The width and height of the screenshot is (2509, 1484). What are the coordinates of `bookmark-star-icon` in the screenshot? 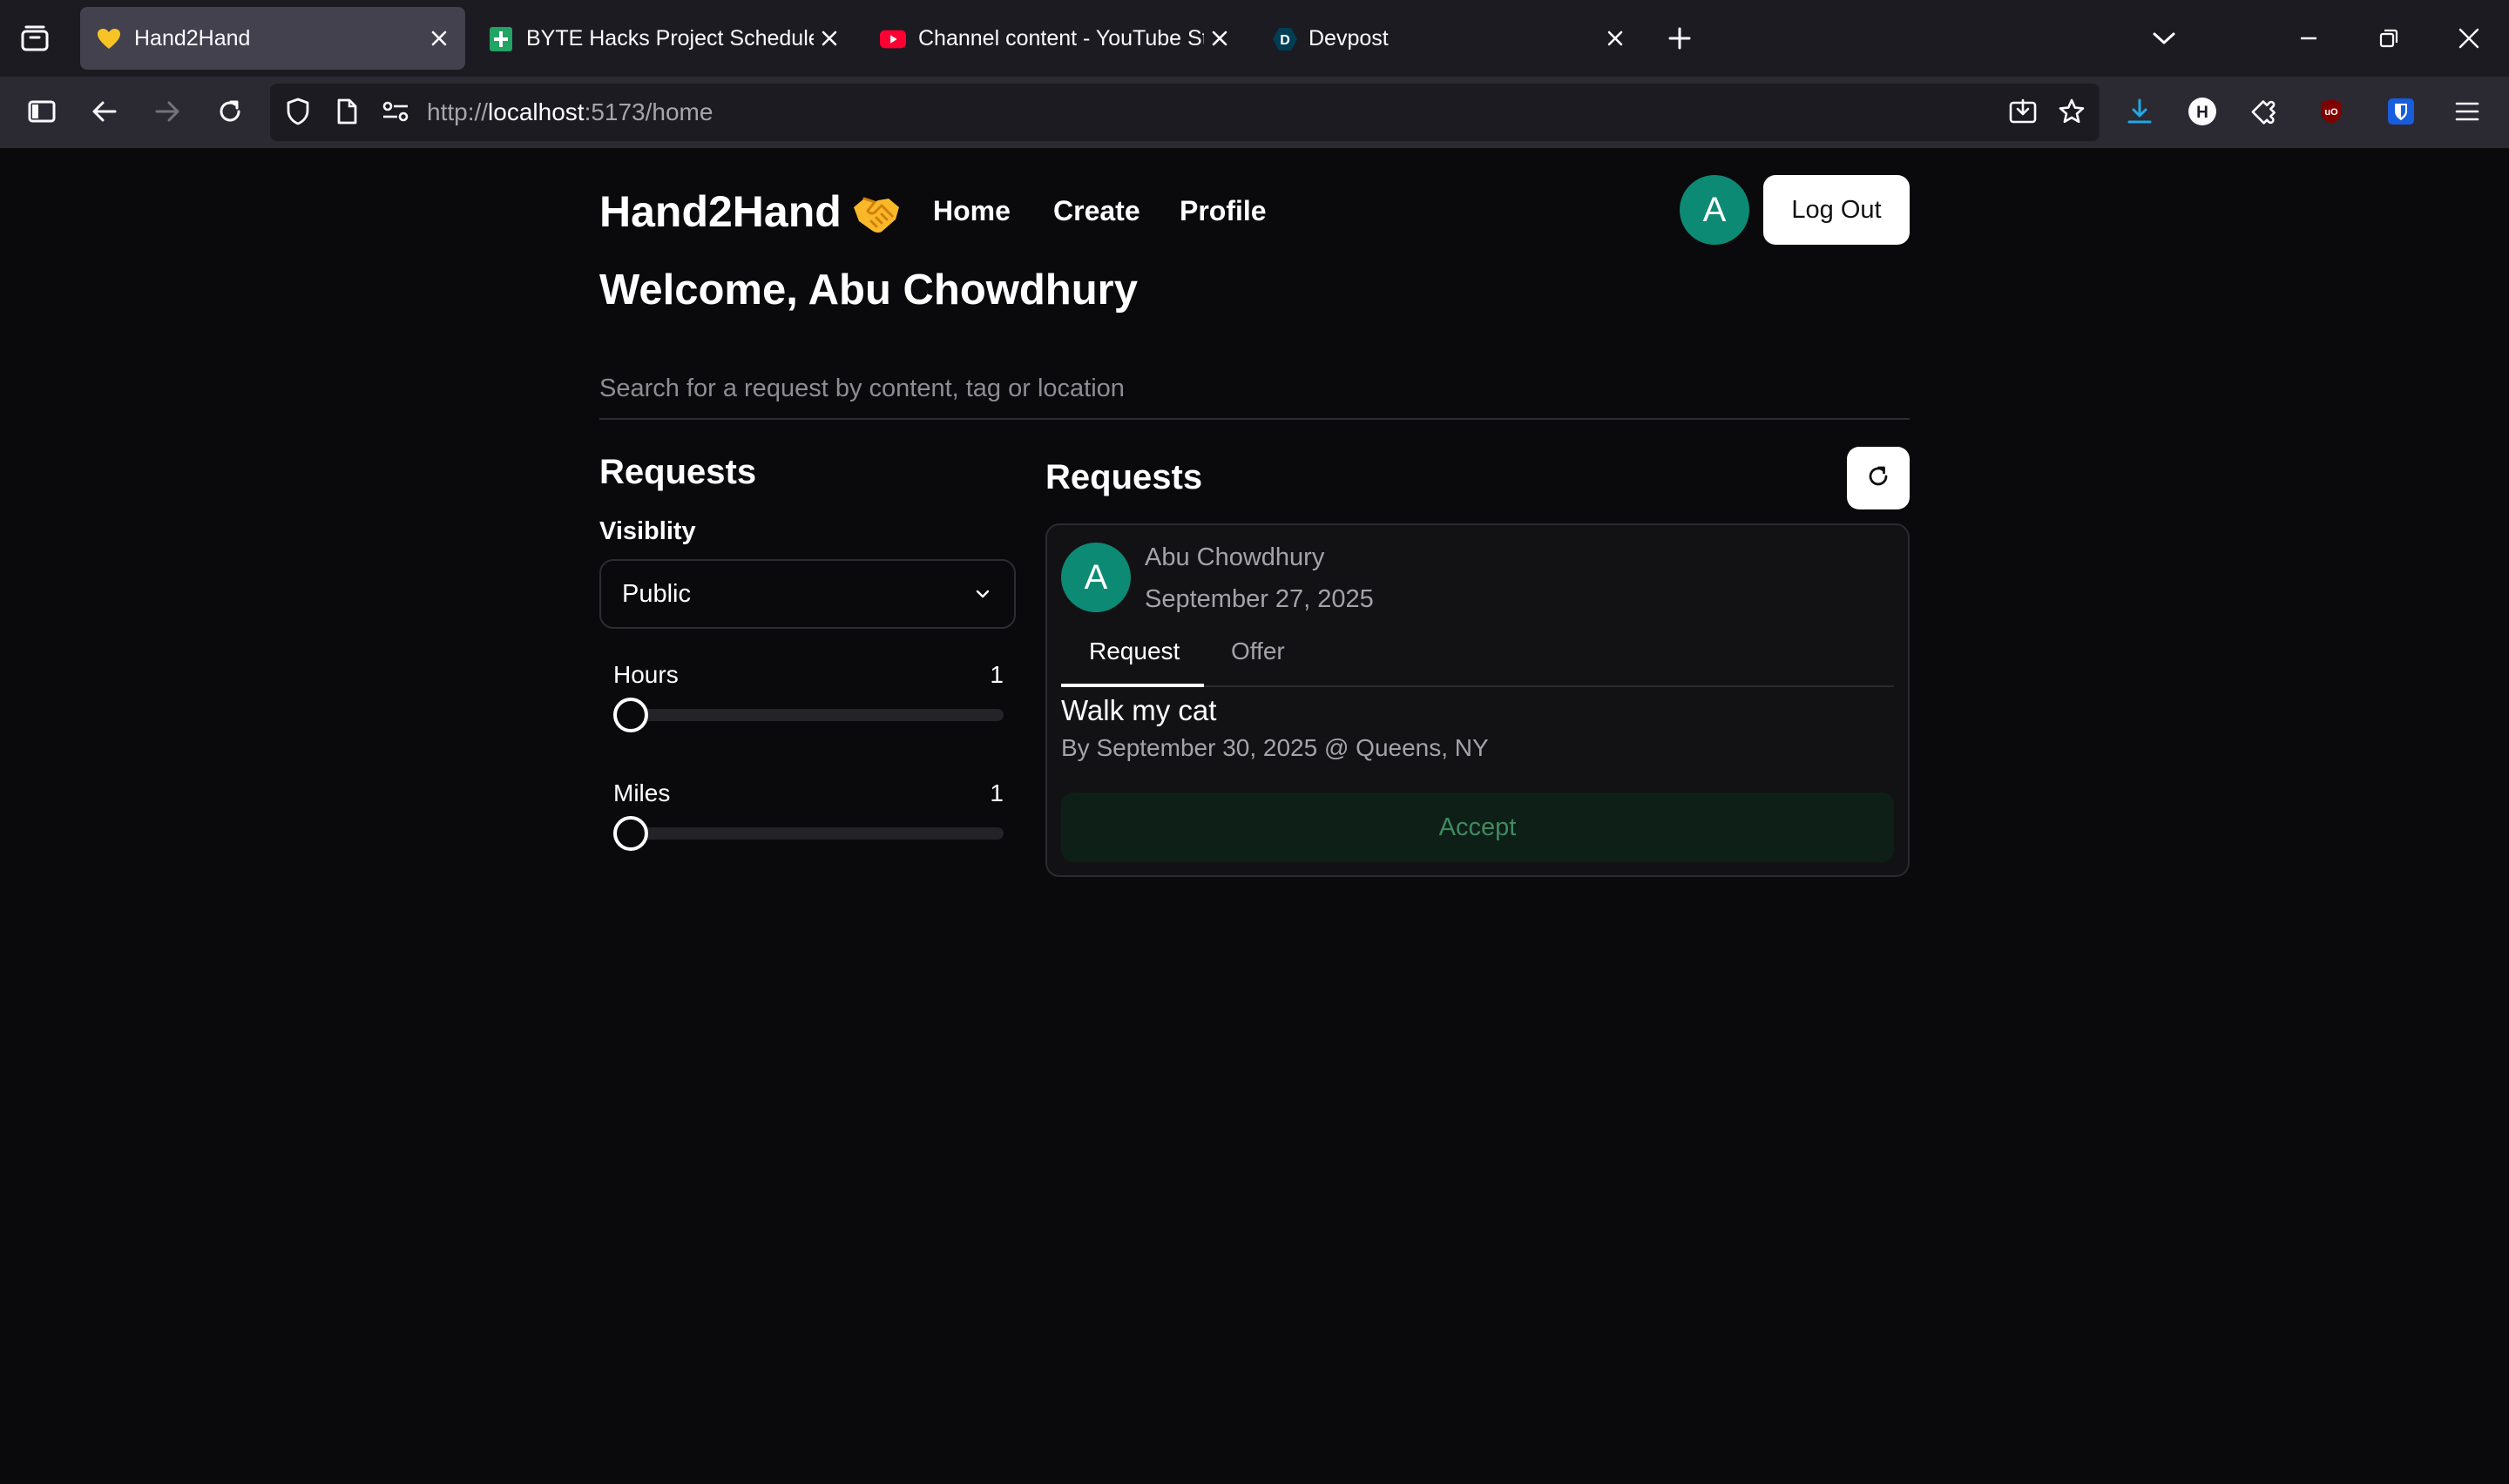 It's located at (2071, 112).